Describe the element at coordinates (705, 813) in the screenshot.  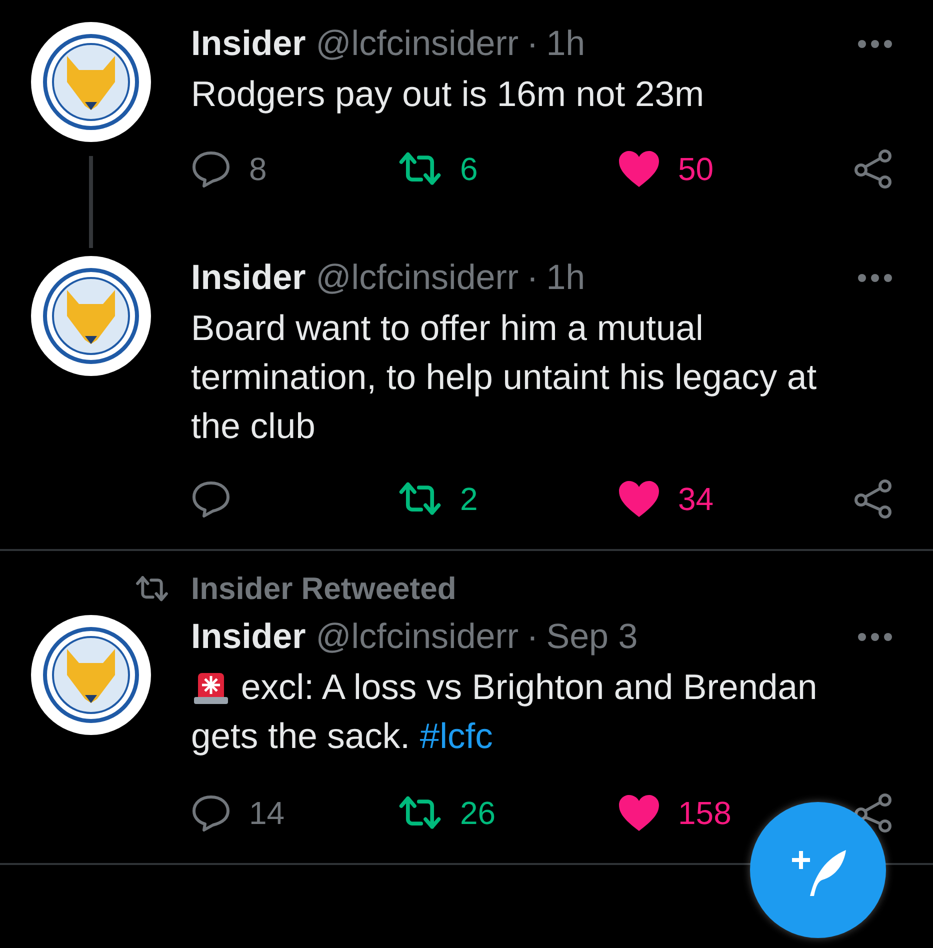
I see `like-count: 158` at that location.